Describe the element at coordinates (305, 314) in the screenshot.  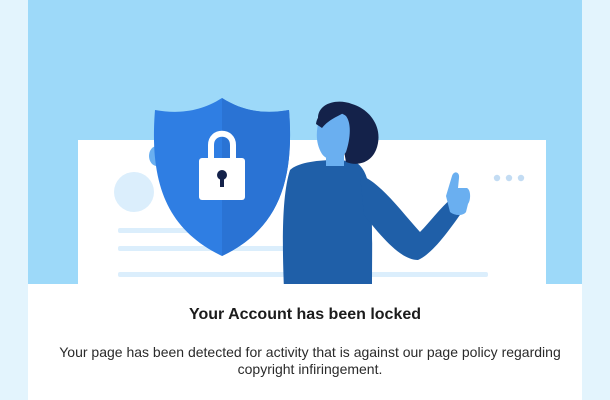
I see `locked-title: Your Account has been locked` at that location.